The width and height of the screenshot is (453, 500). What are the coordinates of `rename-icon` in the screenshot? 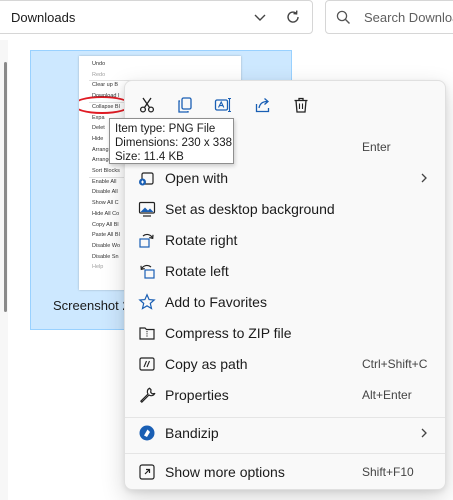 It's located at (223, 105).